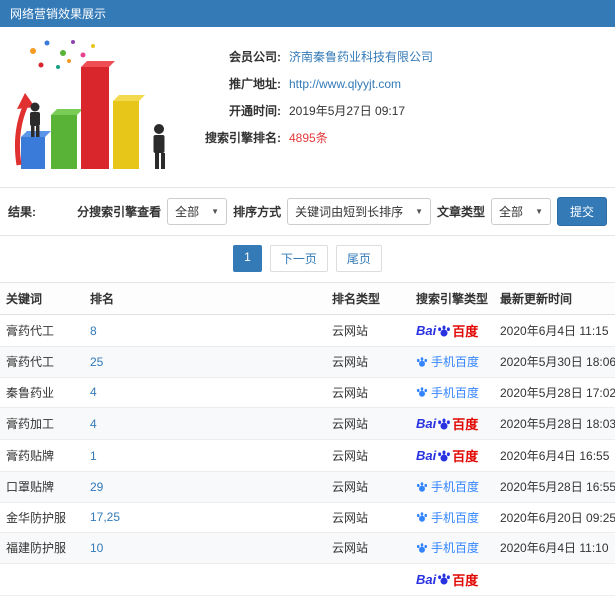  What do you see at coordinates (93, 456) in the screenshot?
I see `rank-link: 1` at bounding box center [93, 456].